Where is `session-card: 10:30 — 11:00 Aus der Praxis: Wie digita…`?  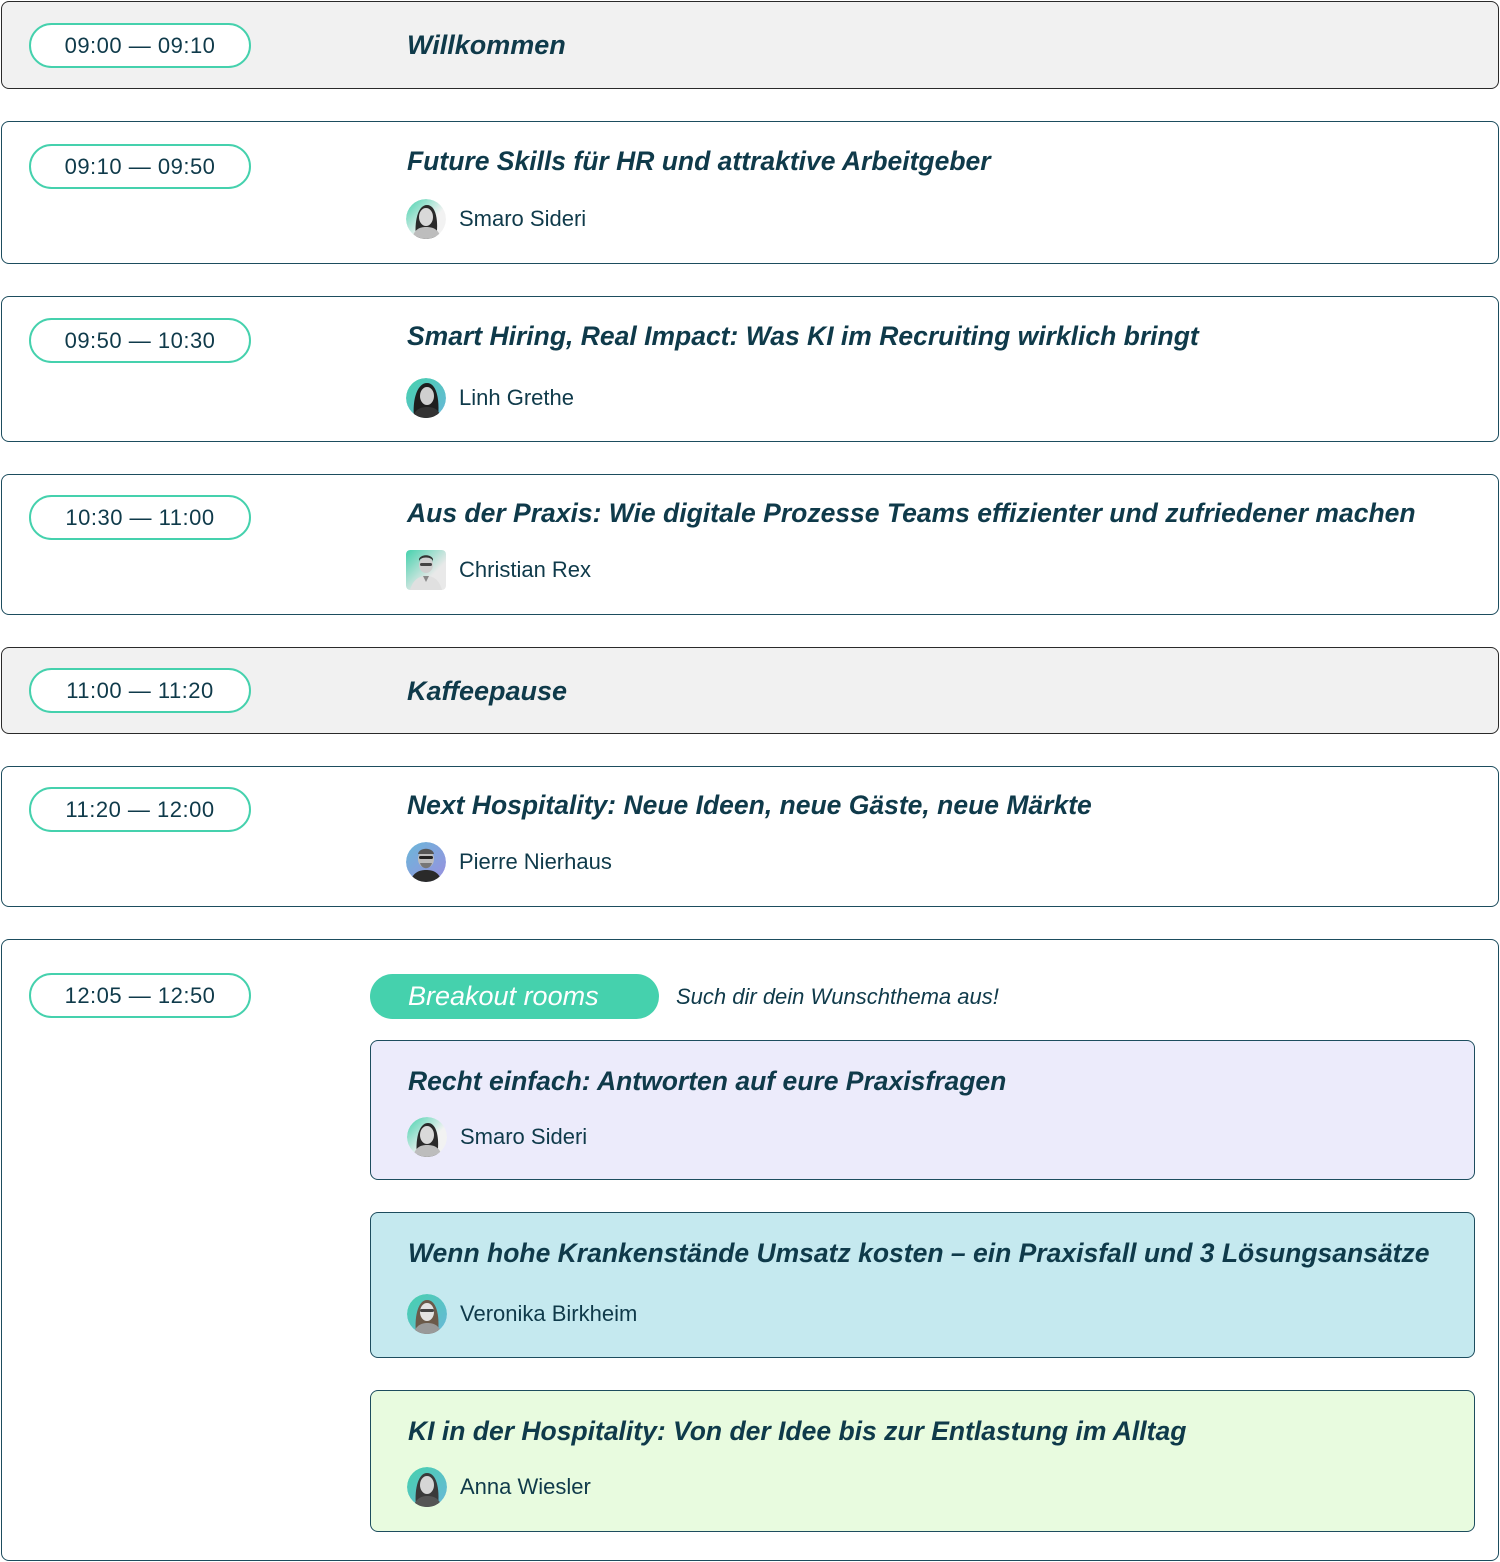 session-card: 10:30 — 11:00 Aus der Praxis: Wie digita… is located at coordinates (750, 544).